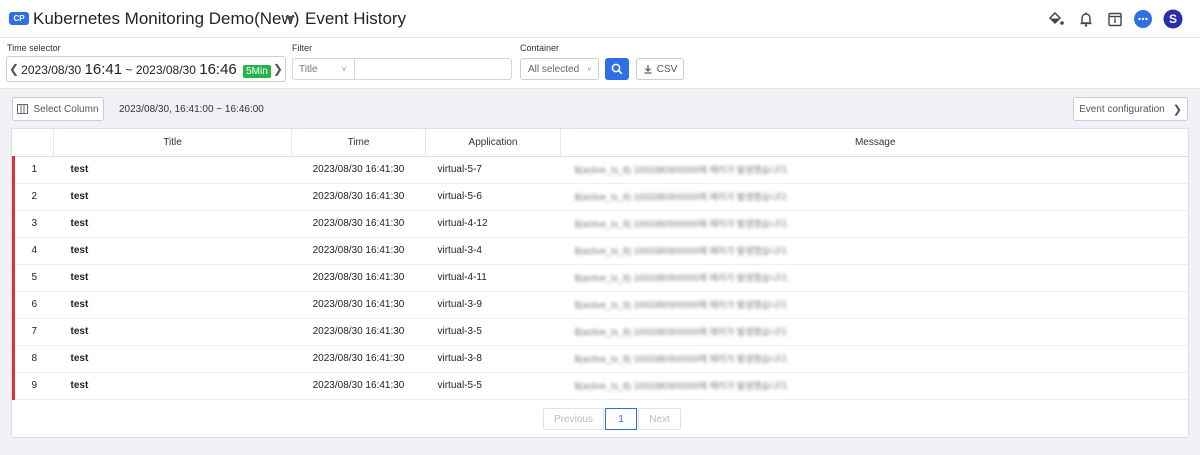  I want to click on chat-icon, so click(1143, 19).